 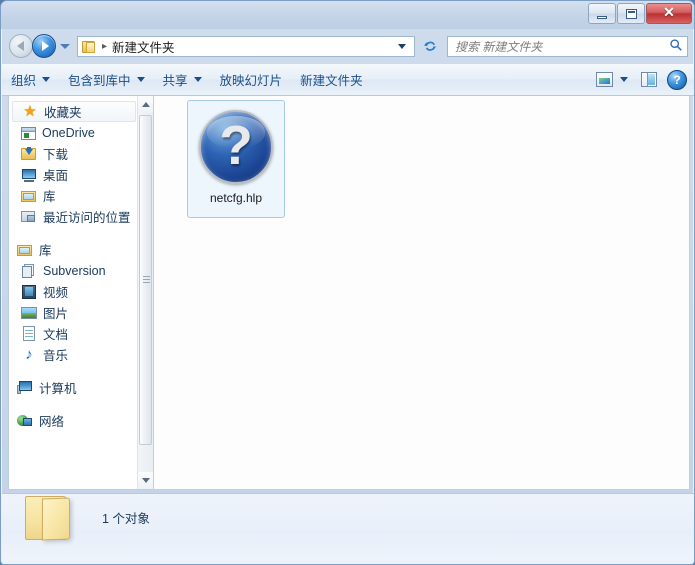 I want to click on address-bar: ▸ 新建文件夹, so click(x=246, y=46).